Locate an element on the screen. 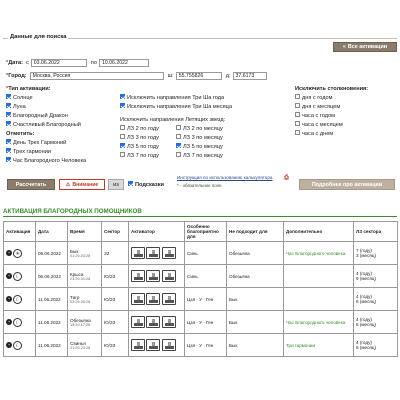 This screenshot has width=400, height=400. time-range: 23:29-01:28 is located at coordinates (80, 278).